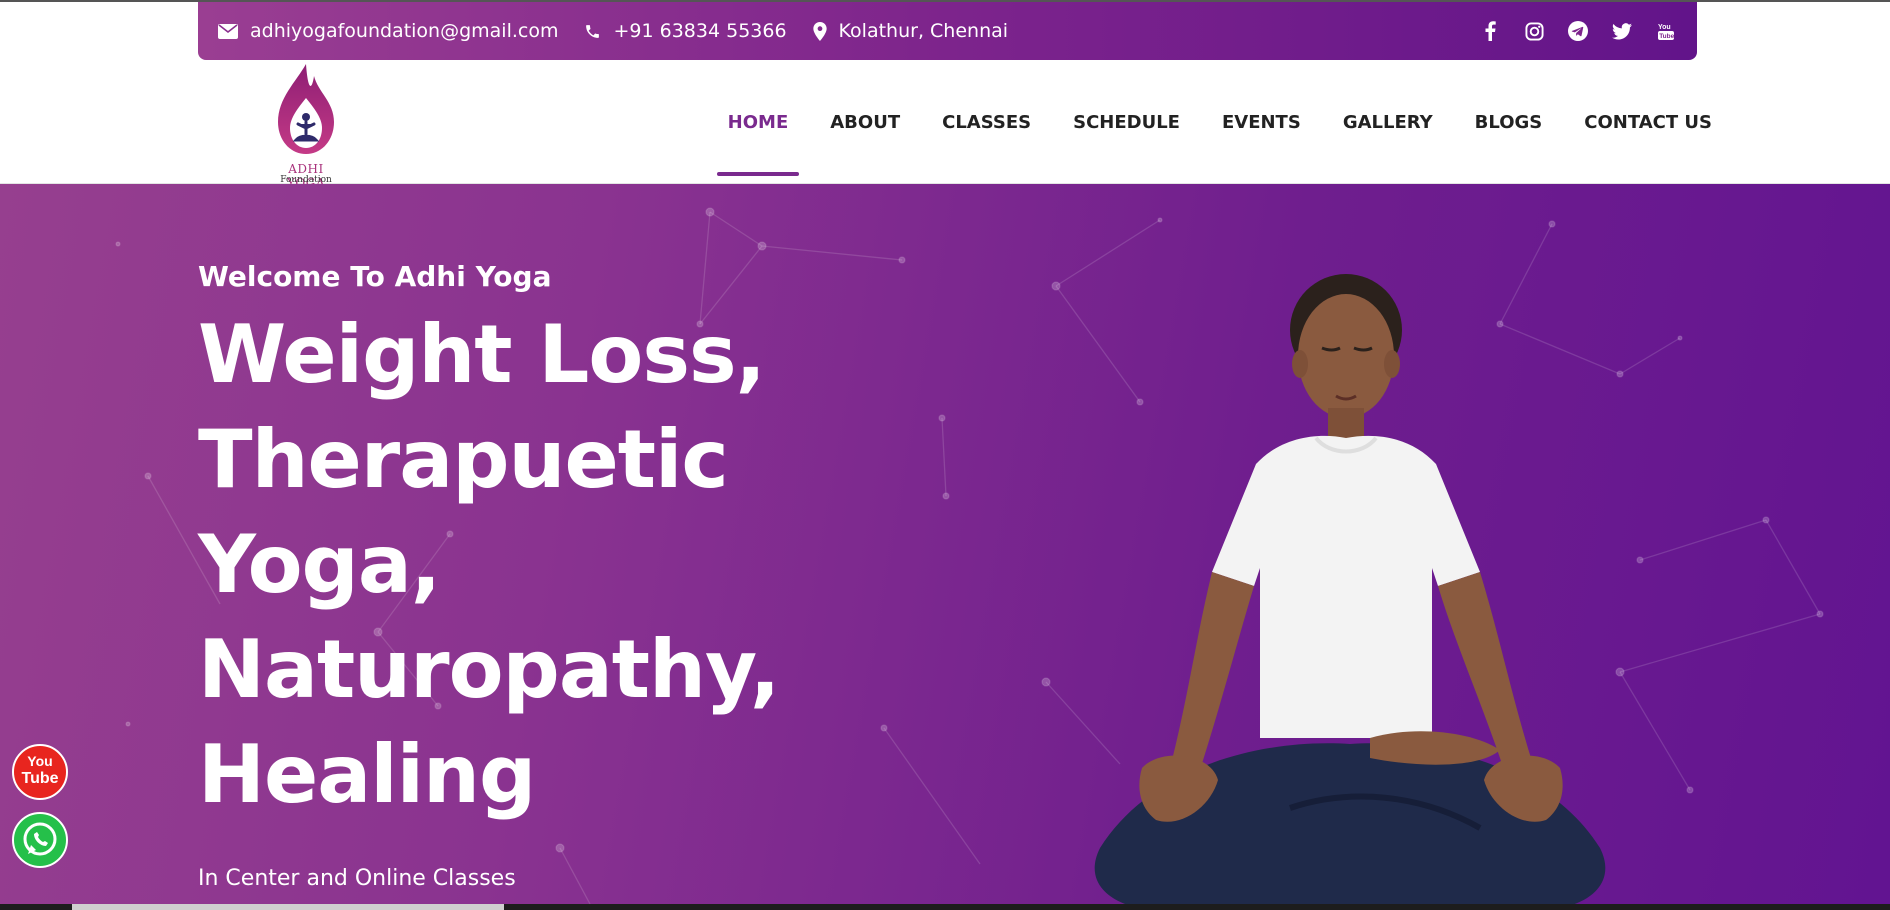 The width and height of the screenshot is (1890, 910). I want to click on facebook-icon, so click(1490, 31).